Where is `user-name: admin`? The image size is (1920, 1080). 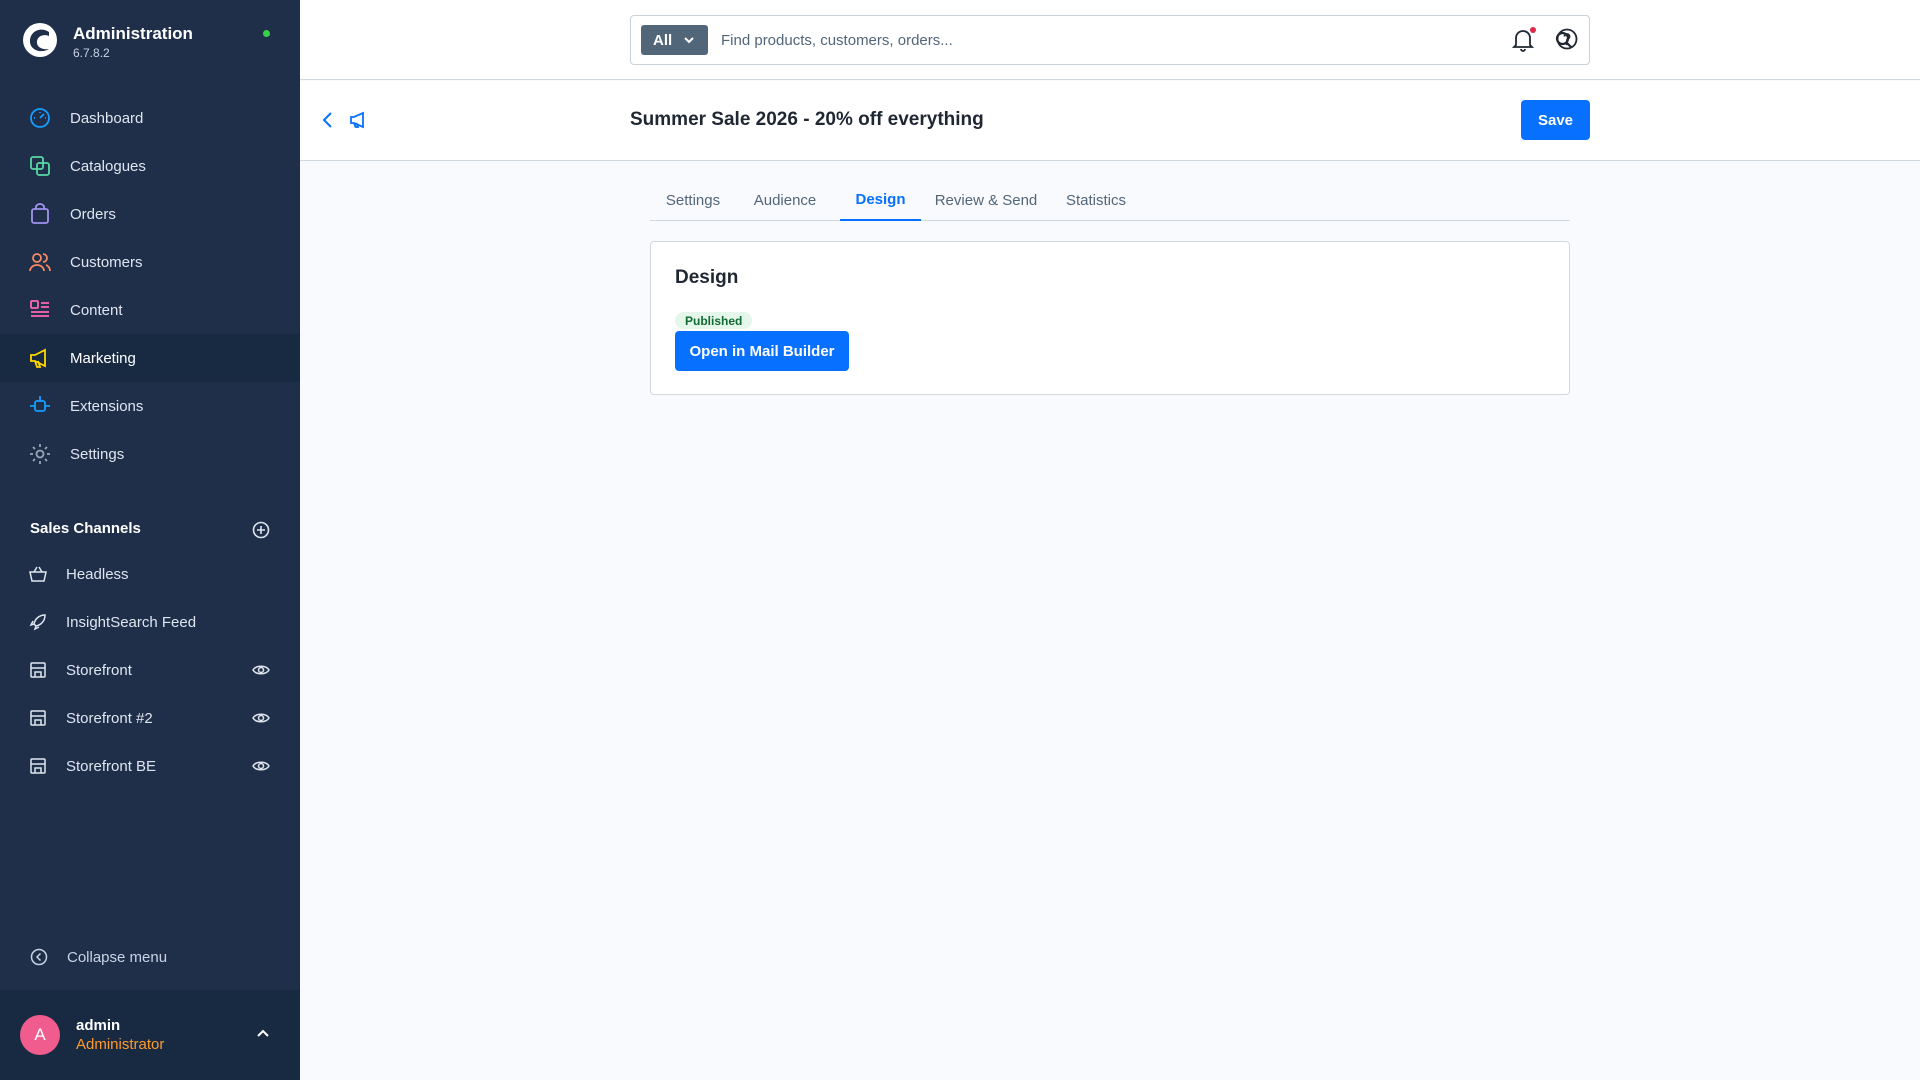
user-name: admin is located at coordinates (98, 1025).